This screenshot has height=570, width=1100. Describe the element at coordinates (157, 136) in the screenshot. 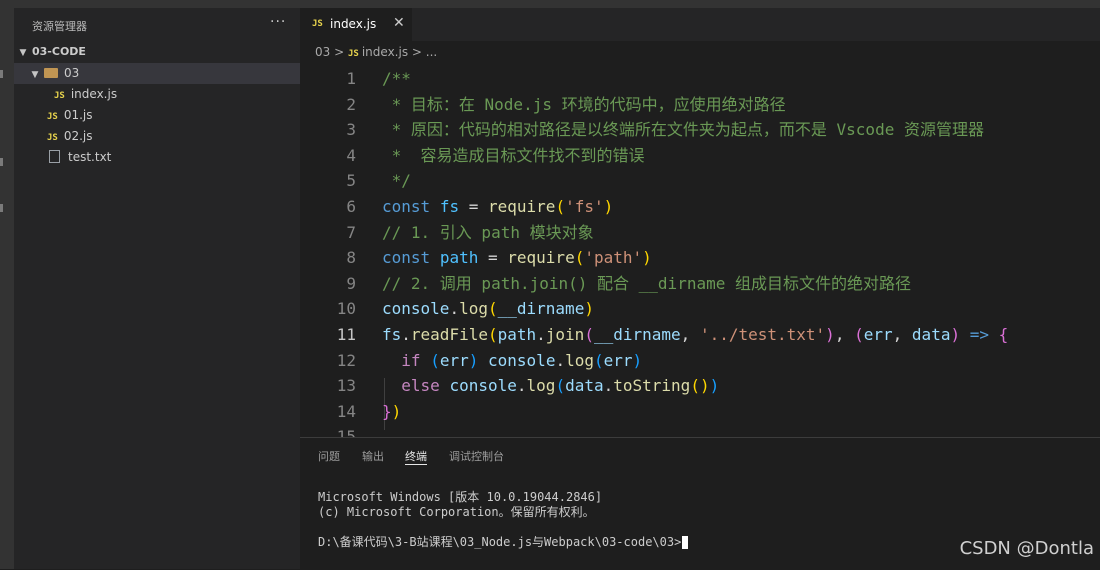

I see `tree-file-02-js: JS 02.js` at that location.